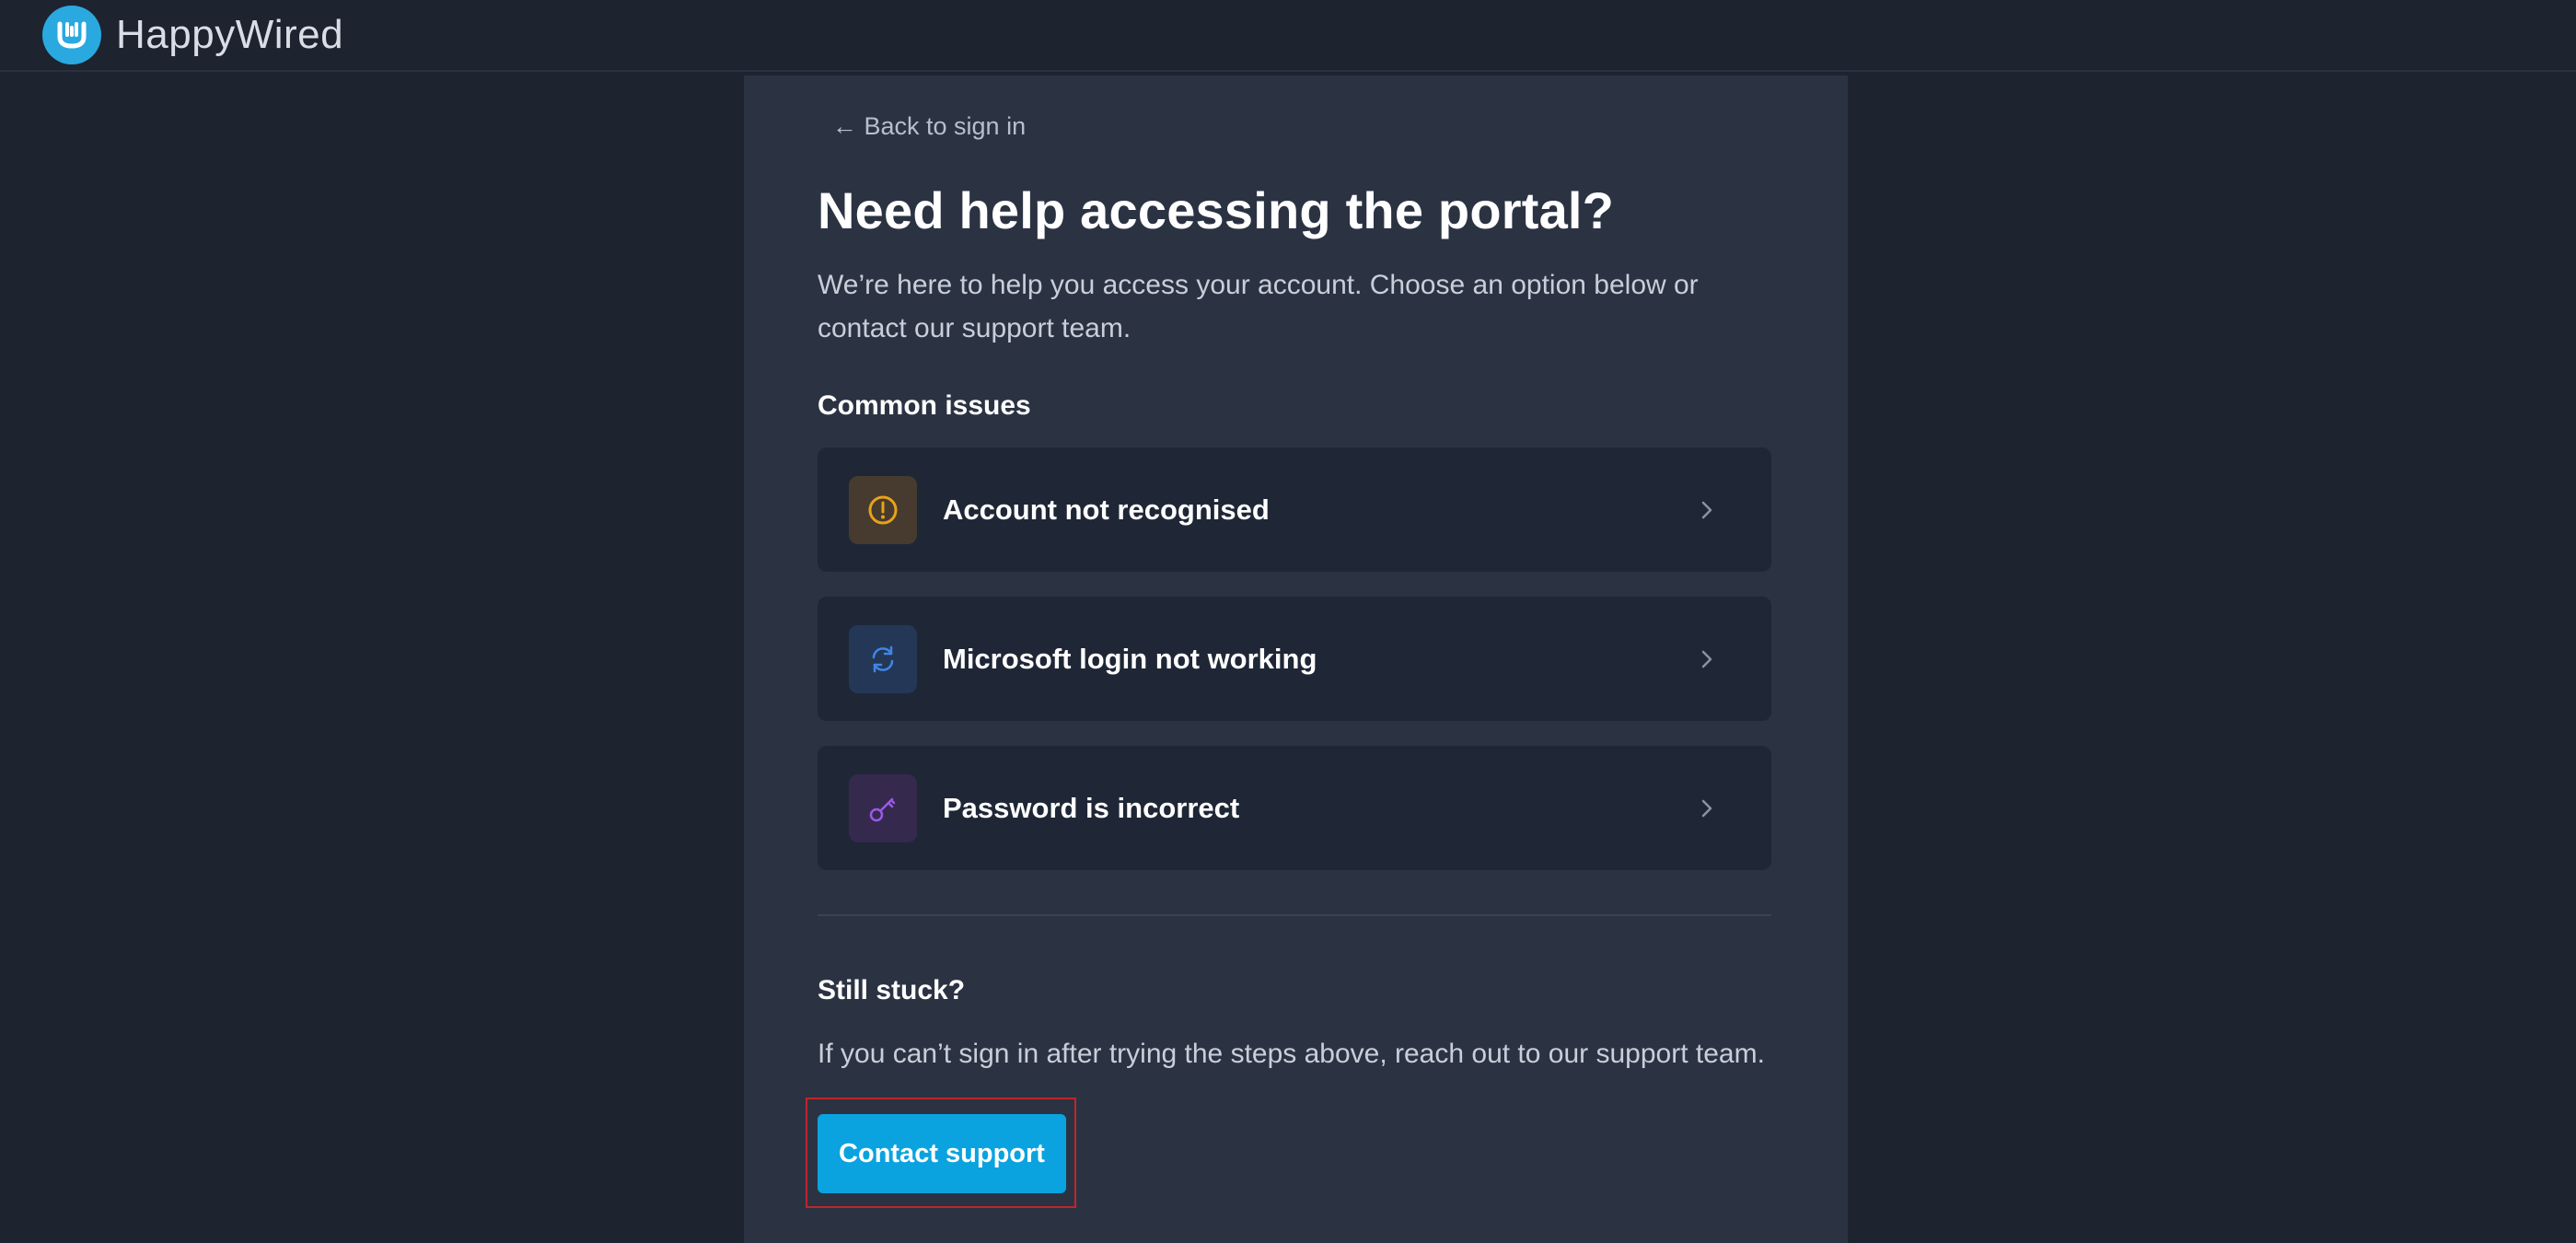  I want to click on still-stuck-heading: Still stuck?, so click(892, 990).